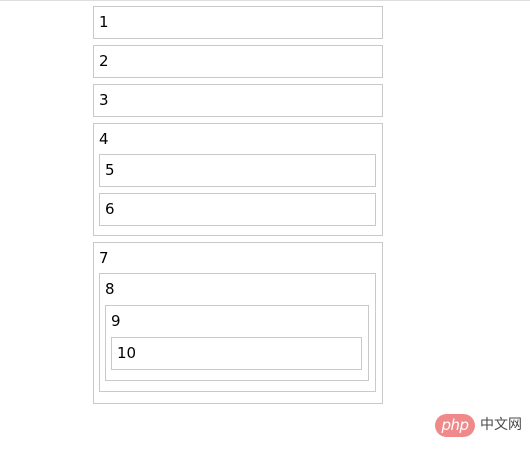  I want to click on box-4: 4 5 6, so click(238, 179).